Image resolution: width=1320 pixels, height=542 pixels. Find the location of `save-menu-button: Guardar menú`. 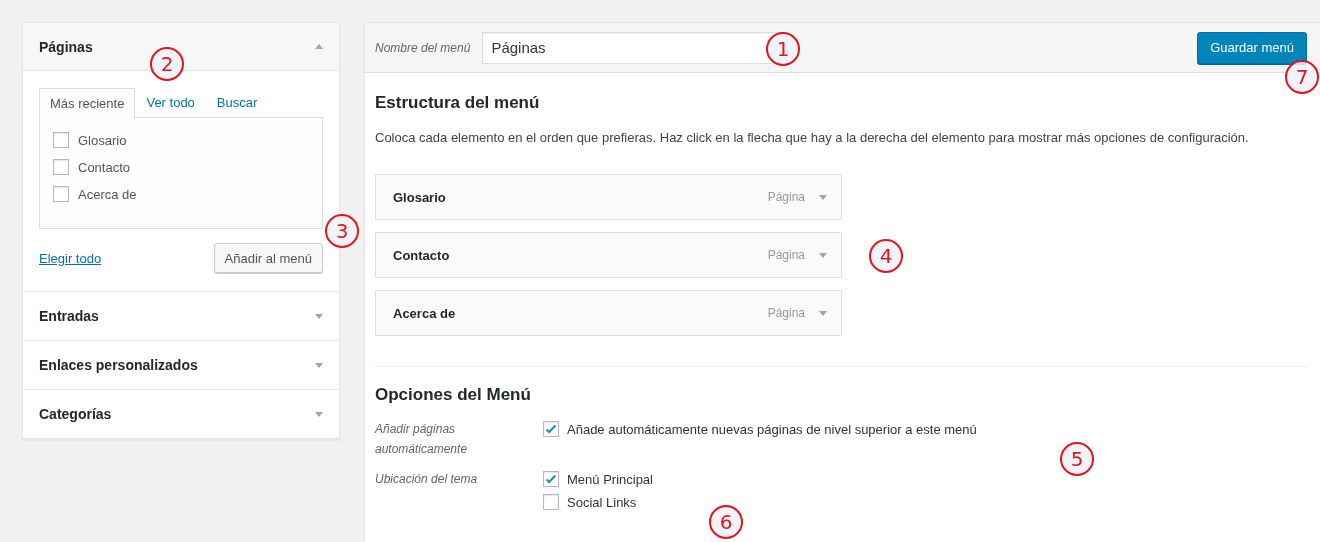

save-menu-button: Guardar menú is located at coordinates (1252, 47).